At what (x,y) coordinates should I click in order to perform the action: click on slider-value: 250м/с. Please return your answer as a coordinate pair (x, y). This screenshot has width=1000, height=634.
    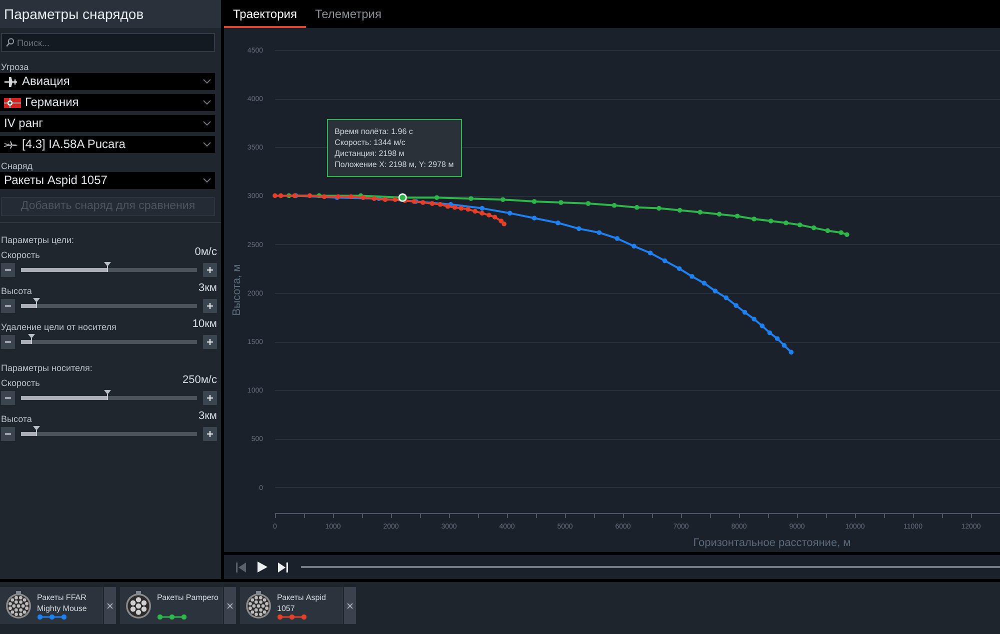
    Looking at the image, I should click on (199, 381).